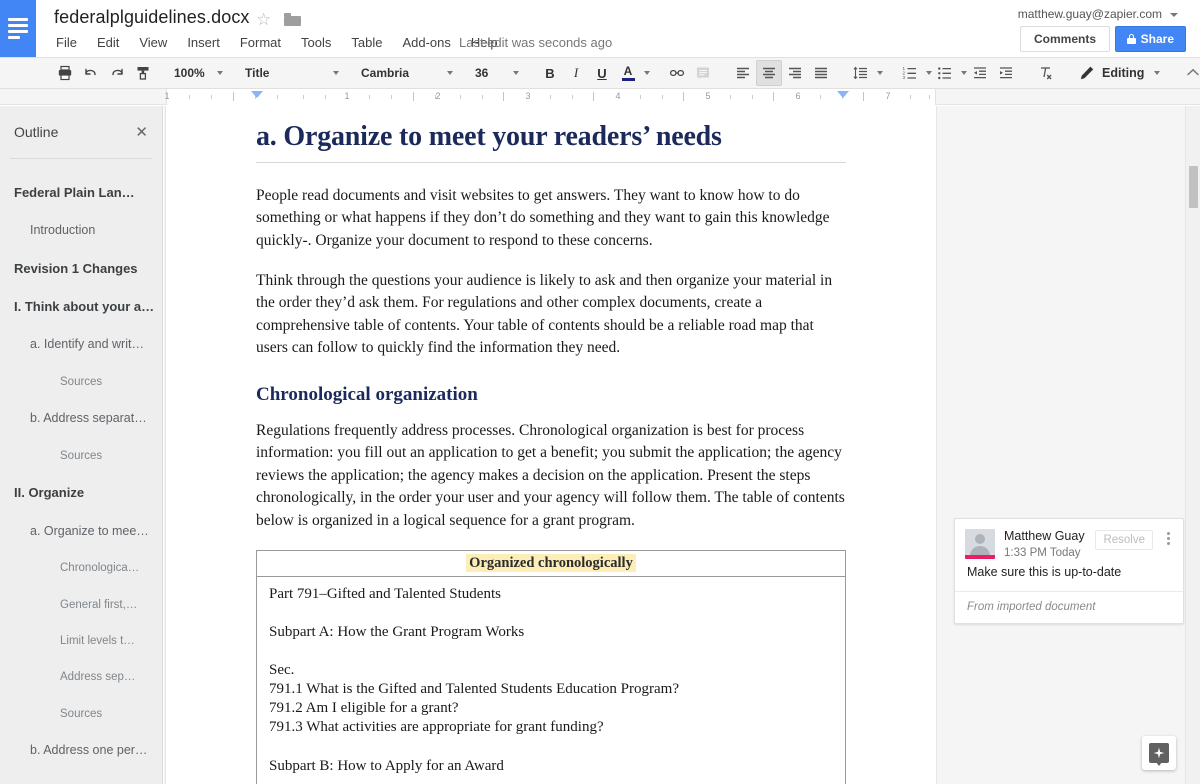  Describe the element at coordinates (203, 42) in the screenshot. I see `menu-insert: Insert` at that location.